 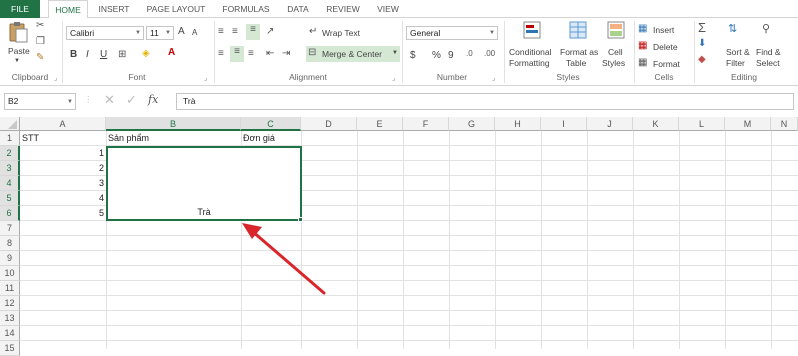 I want to click on clear-icon: ◆, so click(x=702, y=59).